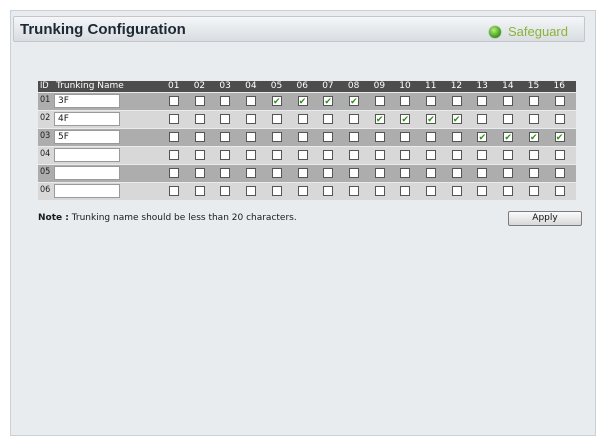 The width and height of the screenshot is (598, 444). Describe the element at coordinates (545, 218) in the screenshot. I see `apply-button: Apply` at that location.